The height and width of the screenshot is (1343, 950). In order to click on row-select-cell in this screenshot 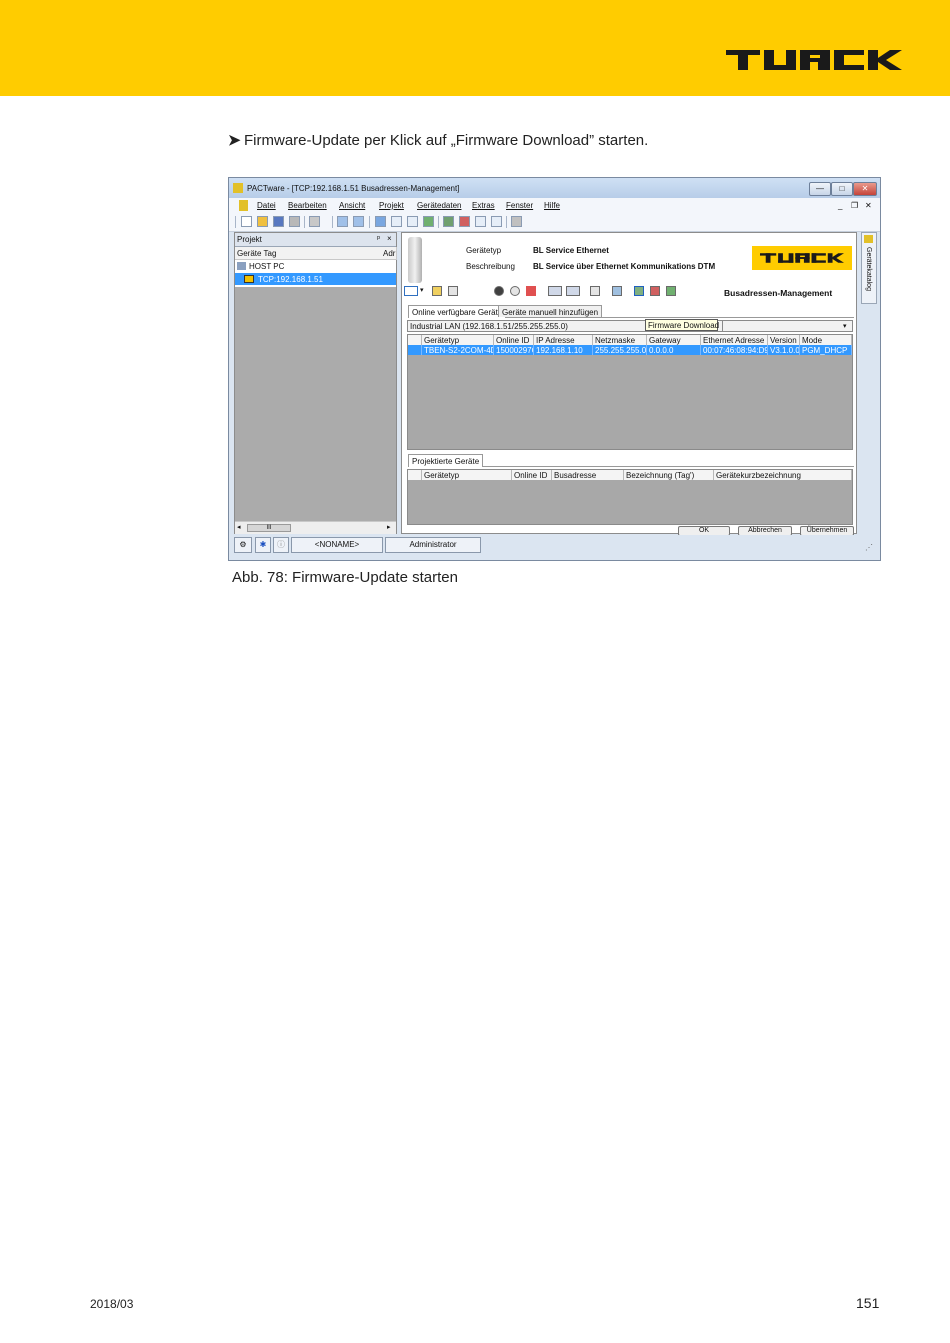, I will do `click(415, 350)`.